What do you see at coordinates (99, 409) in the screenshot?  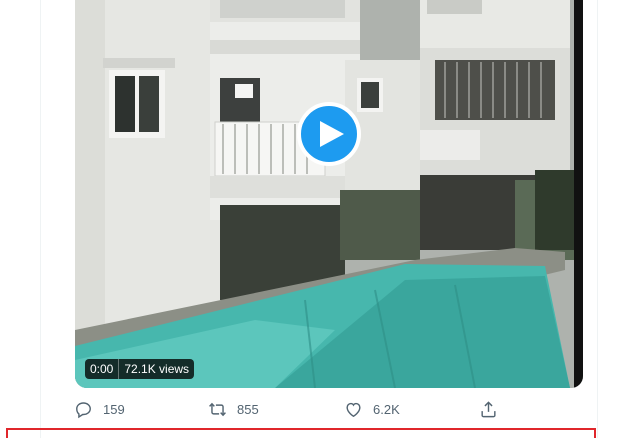 I see `reply-button: 159` at bounding box center [99, 409].